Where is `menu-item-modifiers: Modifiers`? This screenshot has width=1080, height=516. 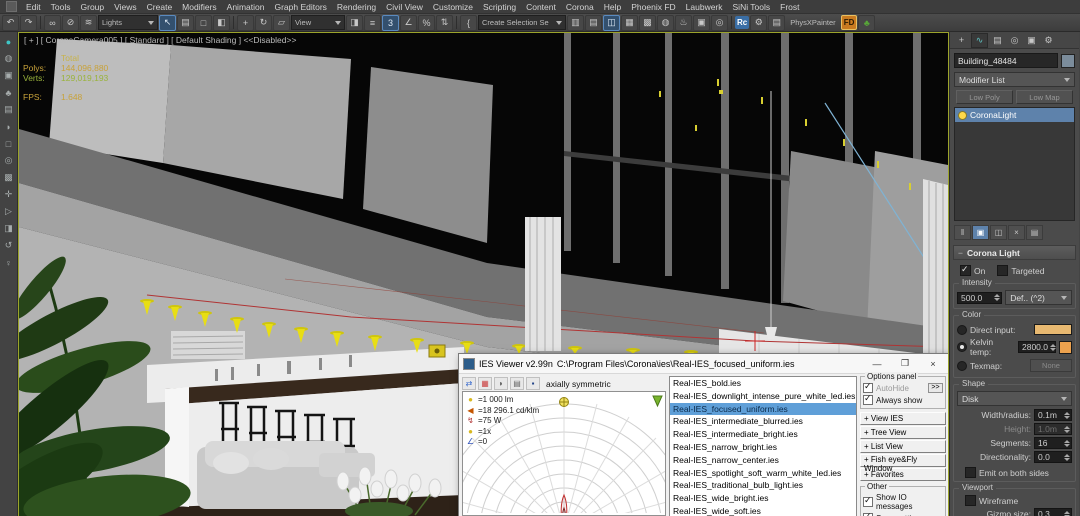
menu-item-modifiers: Modifiers is located at coordinates (199, 7).